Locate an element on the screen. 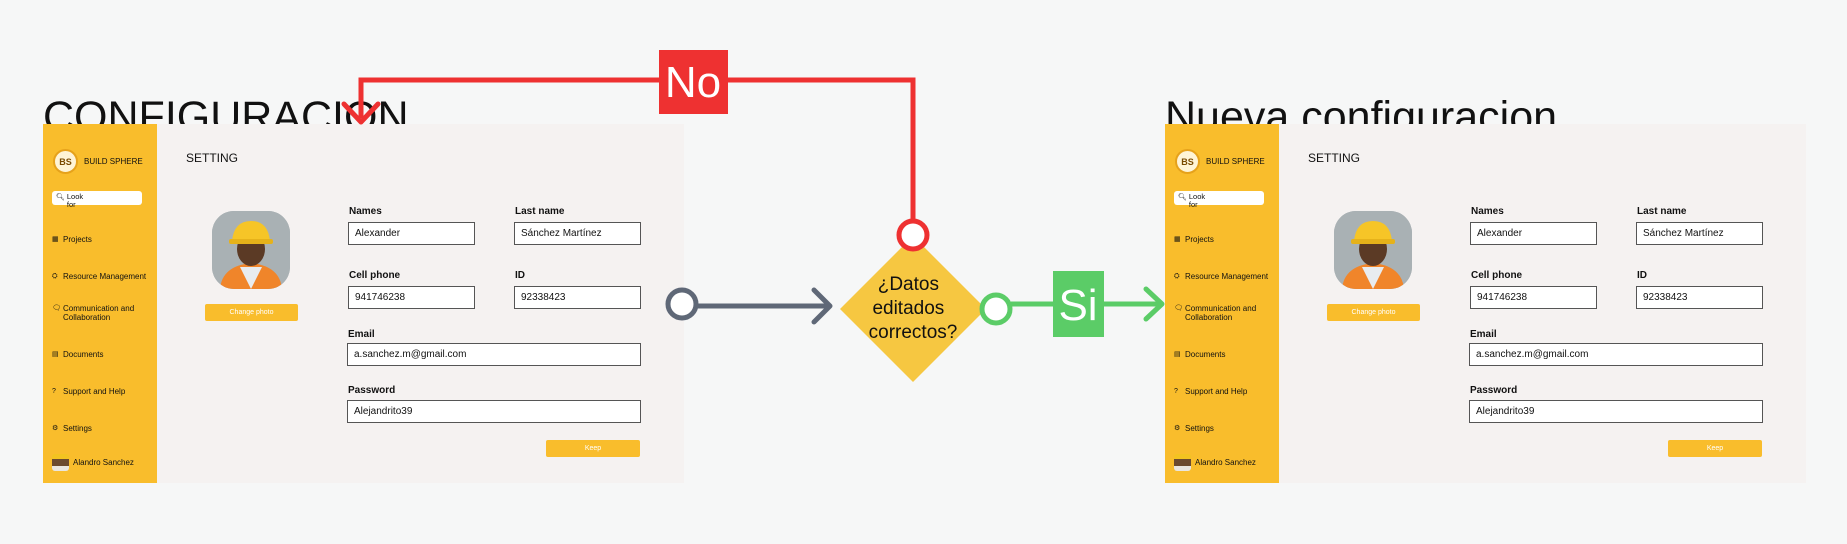 This screenshot has height=544, width=1847. yes-label: Si is located at coordinates (1077, 305).